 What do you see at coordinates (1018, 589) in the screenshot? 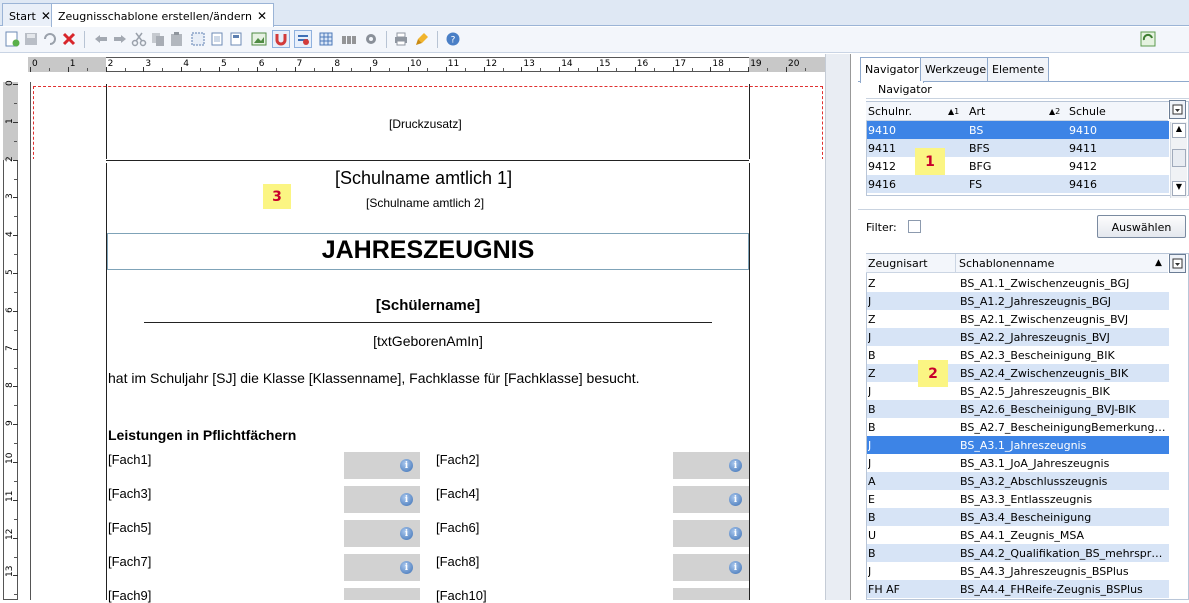
I see `template-row: FH AF BS_A4.4_FHReife-Zeugnis_BSPlus` at bounding box center [1018, 589].